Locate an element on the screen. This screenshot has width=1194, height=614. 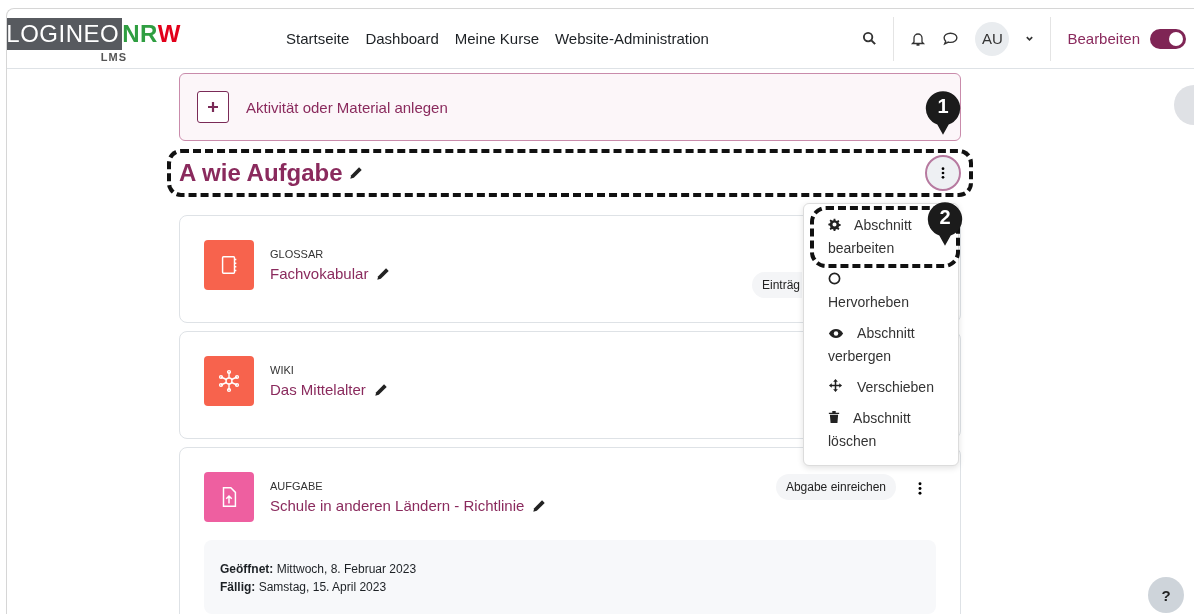
section-title: A wie Aufgabe is located at coordinates (261, 173).